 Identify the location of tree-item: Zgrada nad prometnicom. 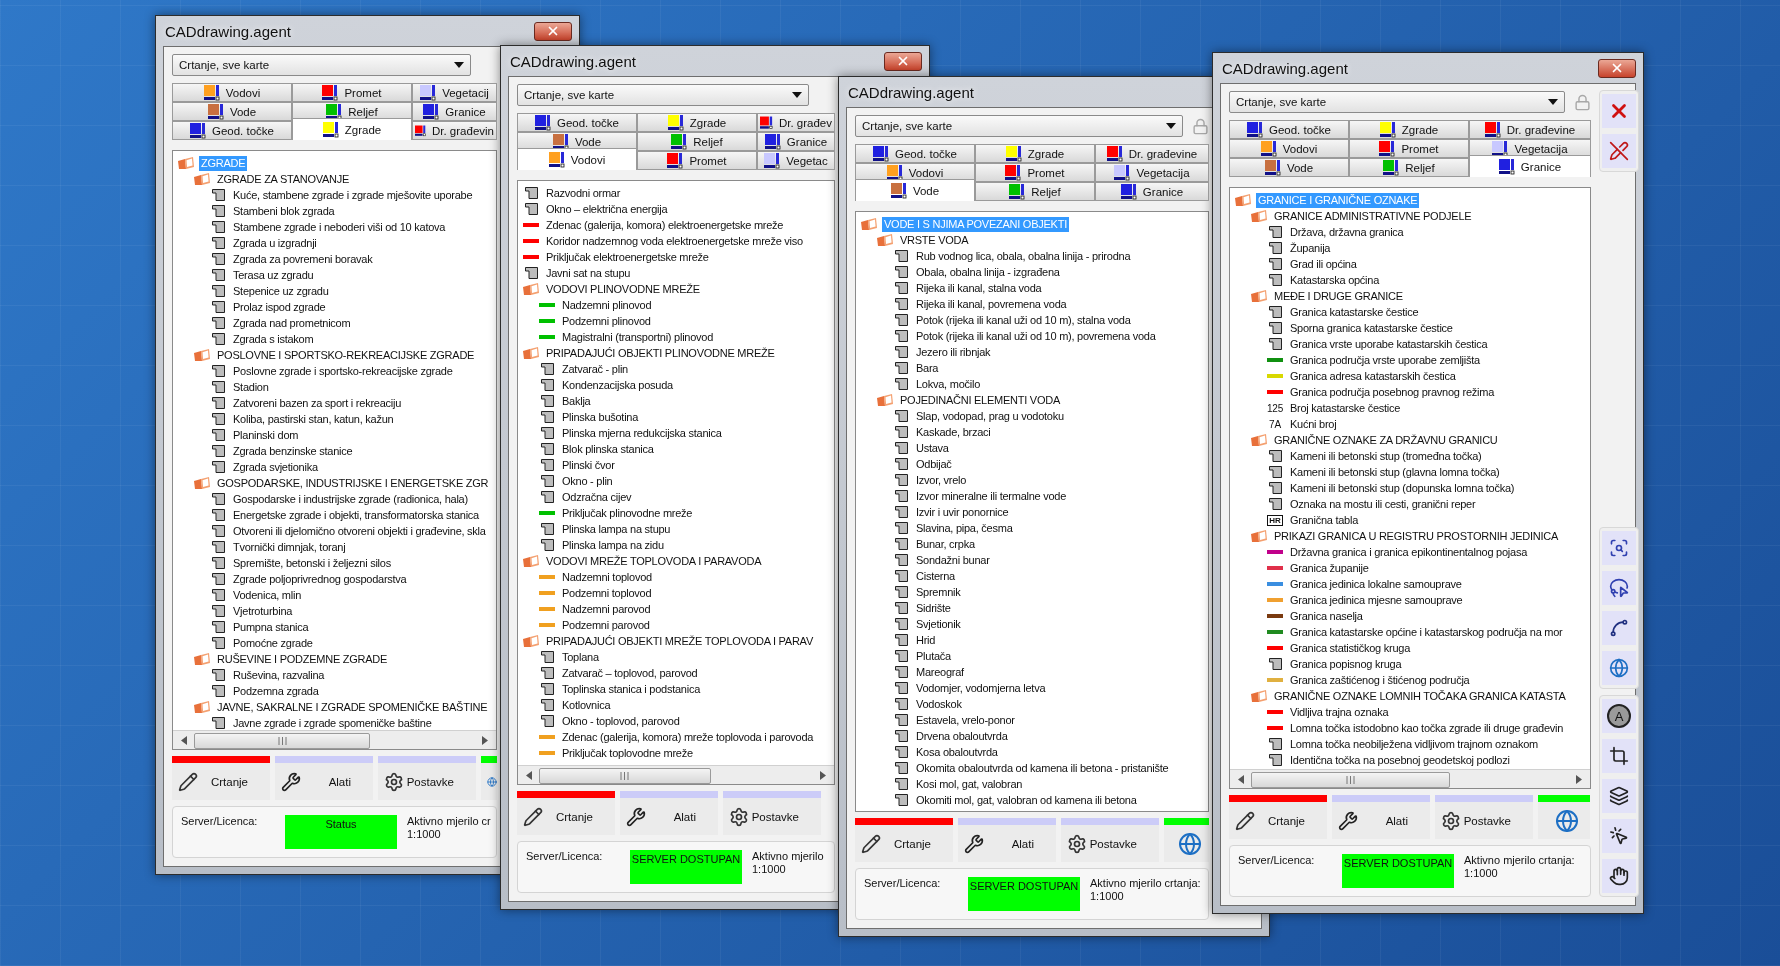
(292, 323).